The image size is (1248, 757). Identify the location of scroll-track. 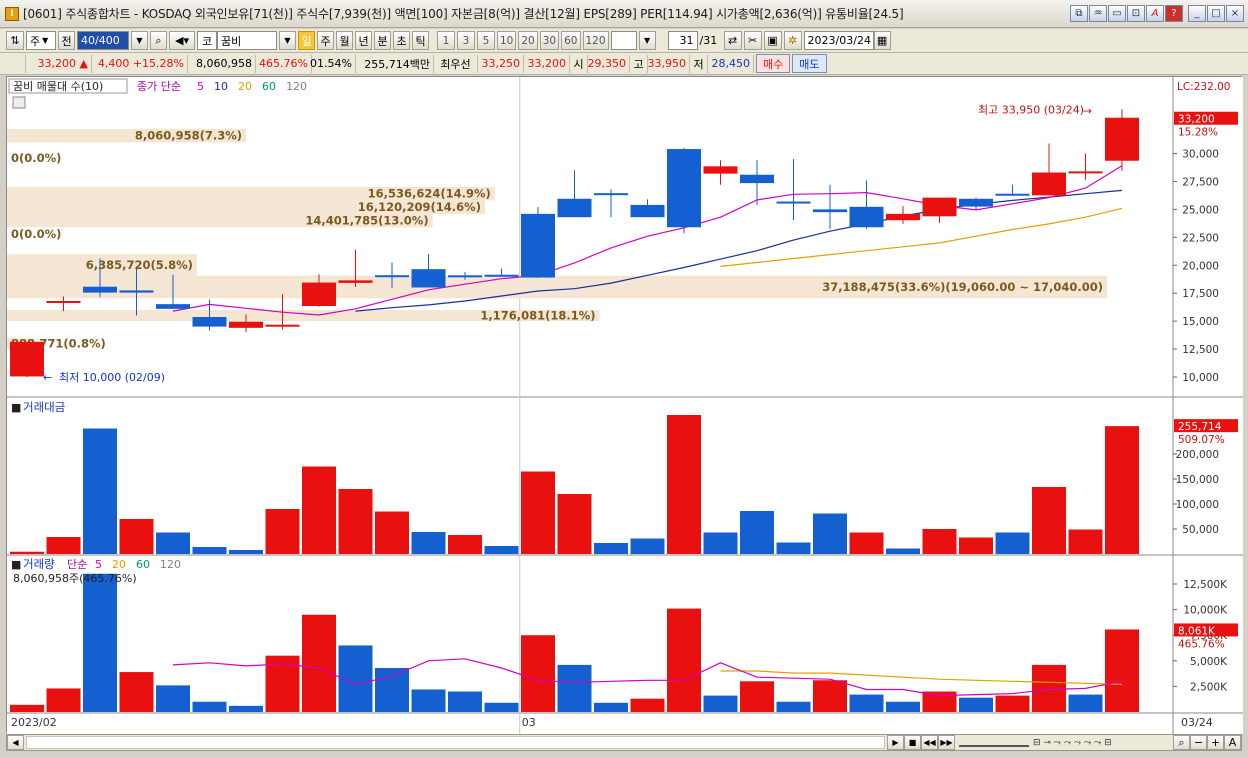
(455, 742).